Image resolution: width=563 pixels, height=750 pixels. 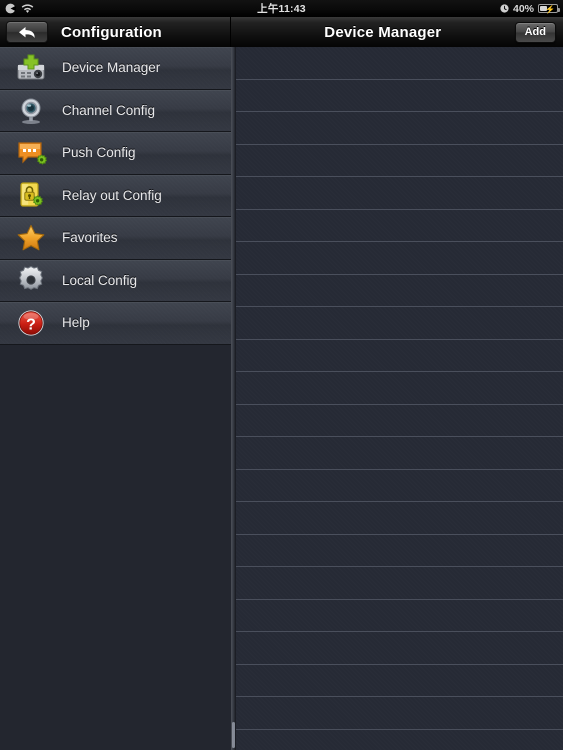 I want to click on sidebar-item-channel-config: Channel Config, so click(x=115, y=110).